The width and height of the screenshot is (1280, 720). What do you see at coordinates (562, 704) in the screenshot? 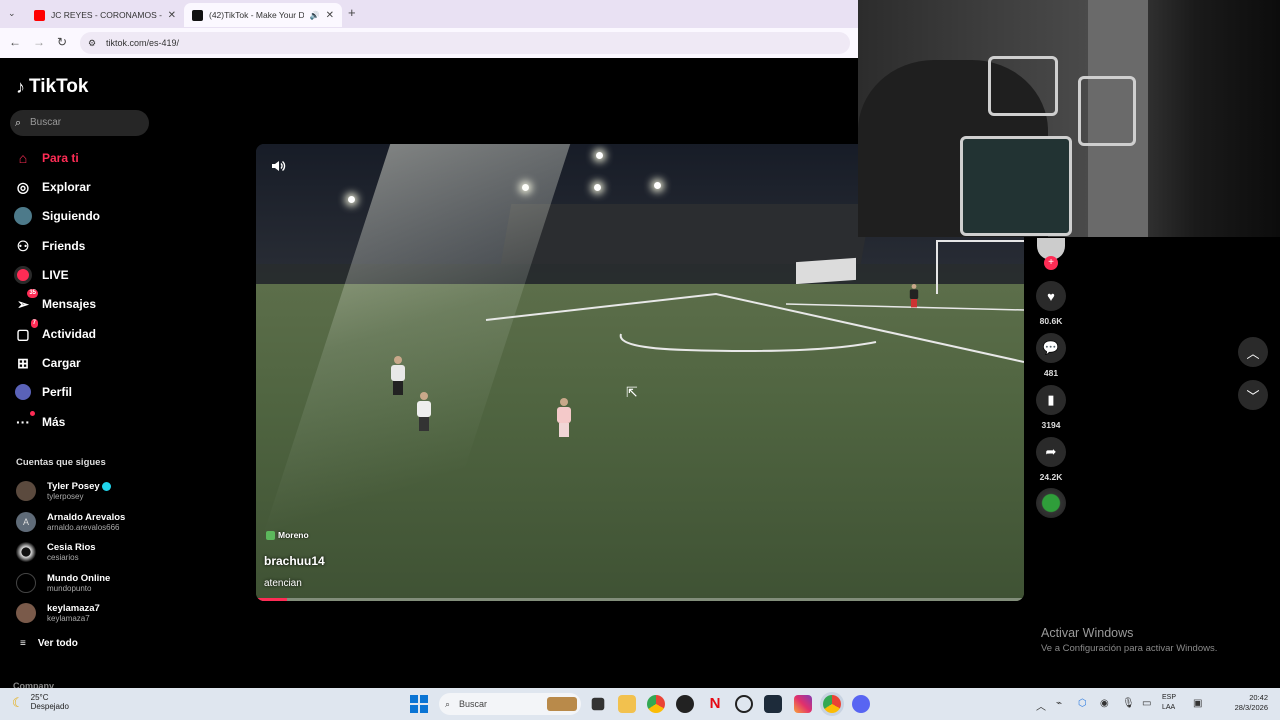
I see `search-highlight-icon` at bounding box center [562, 704].